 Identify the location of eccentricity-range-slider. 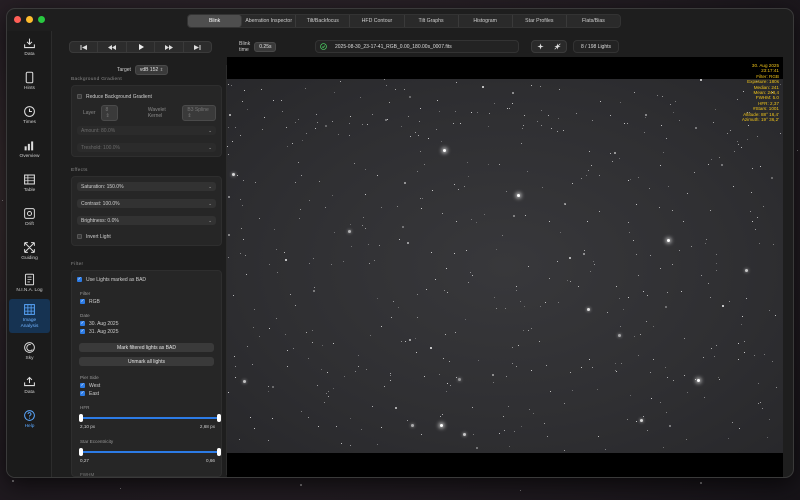
(150, 452).